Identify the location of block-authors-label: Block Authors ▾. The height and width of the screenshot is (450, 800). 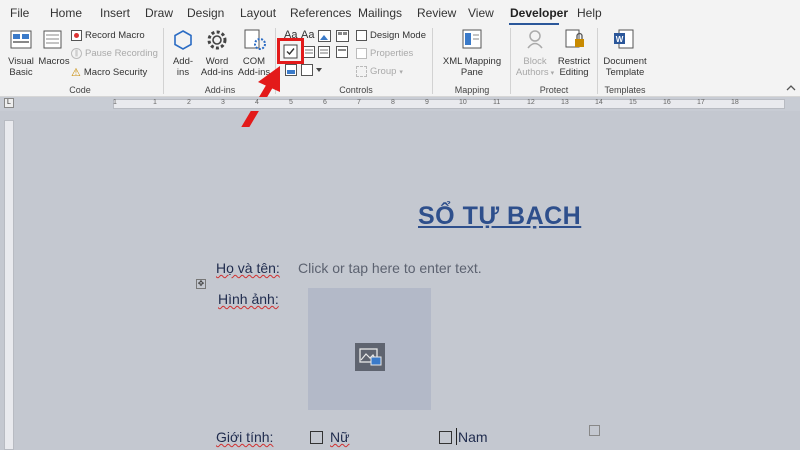
(535, 67).